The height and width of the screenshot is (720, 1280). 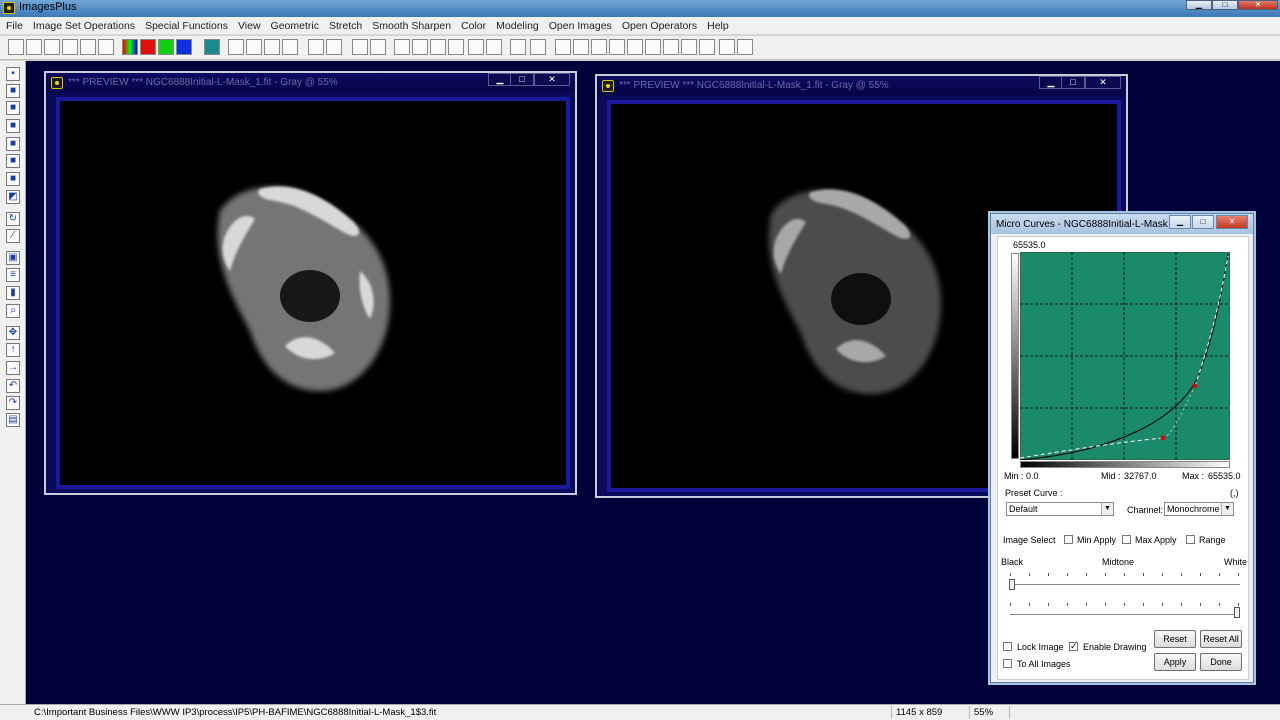 What do you see at coordinates (1012, 584) in the screenshot?
I see `black-point-slider` at bounding box center [1012, 584].